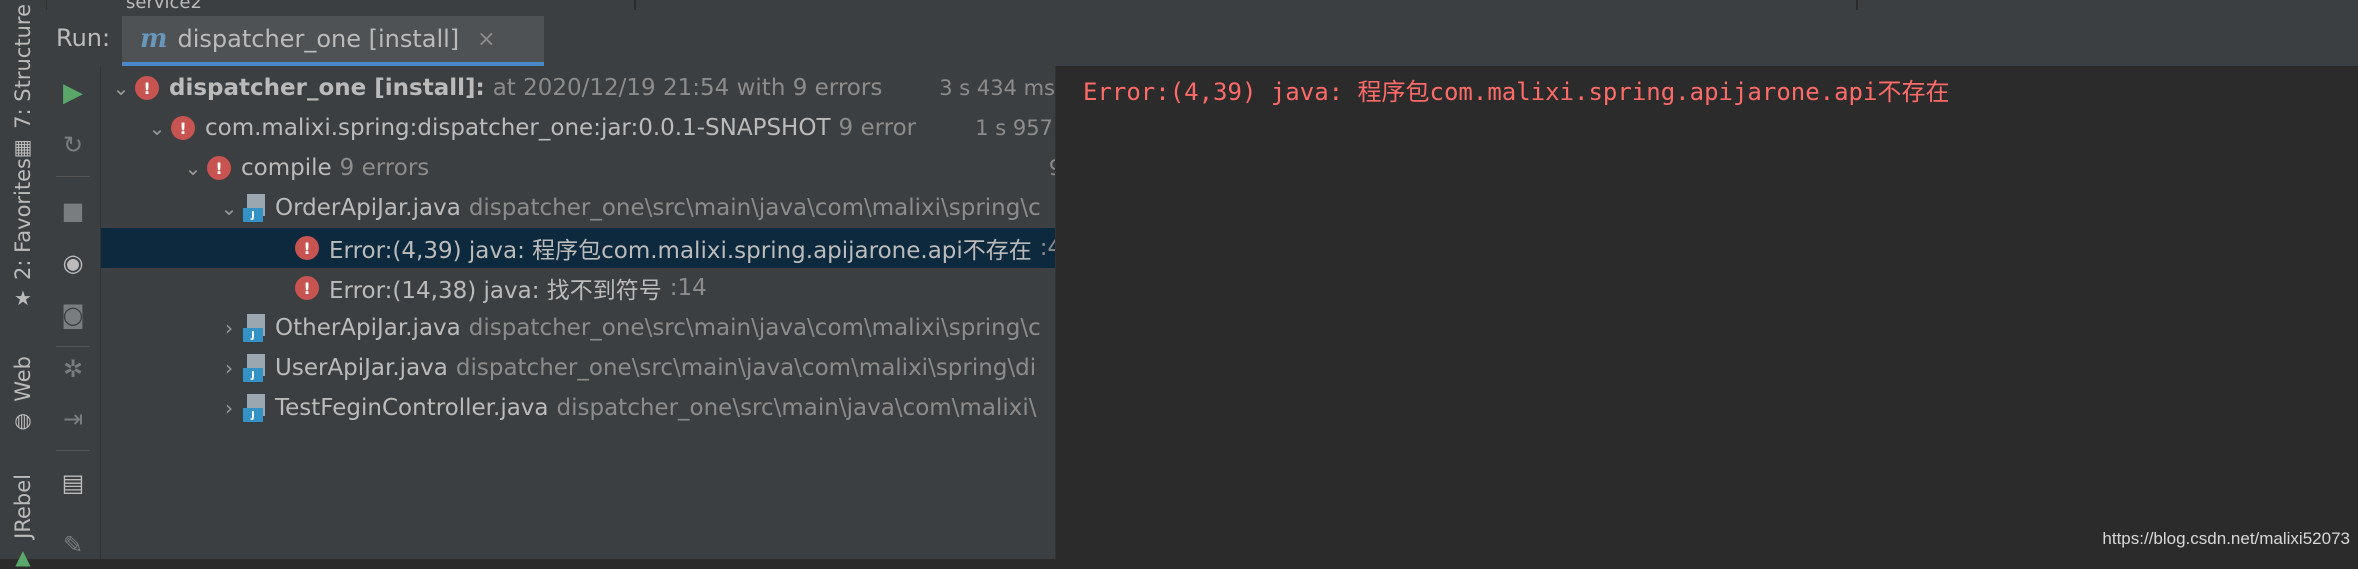 The image size is (2358, 569). Describe the element at coordinates (73, 93) in the screenshot. I see `run-icon: ▶` at that location.